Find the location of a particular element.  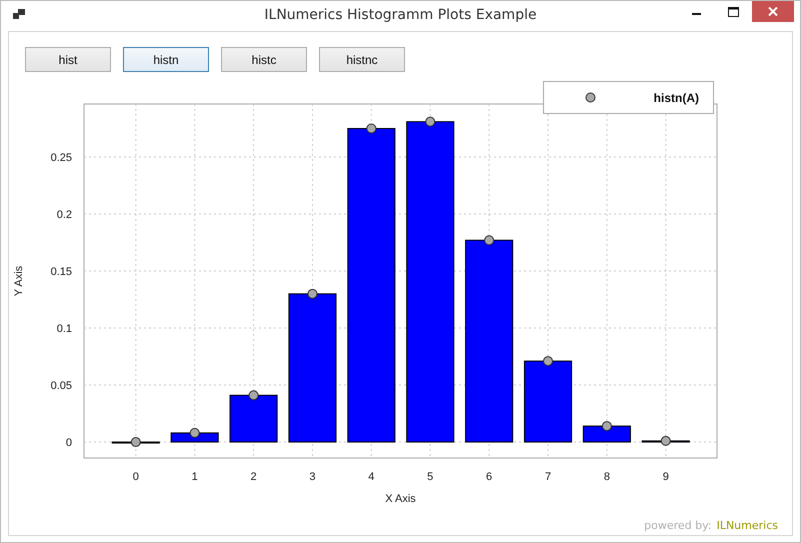

x-tick-label: 2 is located at coordinates (253, 477).